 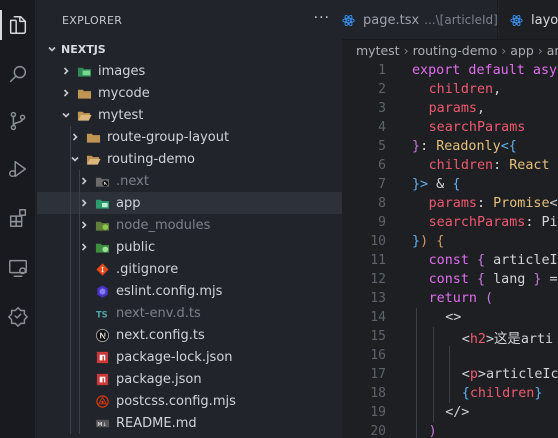 I want to click on tree-item-label: next.config.ts, so click(x=160, y=335).